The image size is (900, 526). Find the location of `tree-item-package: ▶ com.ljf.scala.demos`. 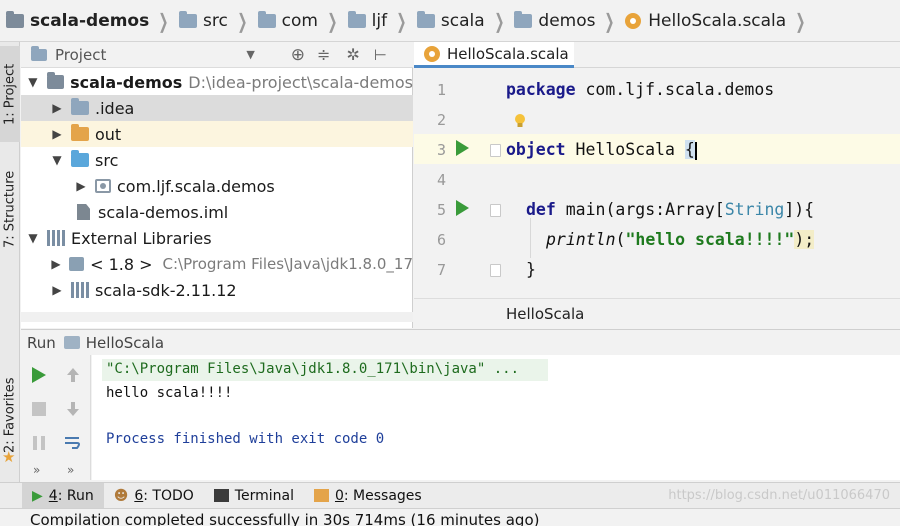

tree-item-package: ▶ com.ljf.scala.demos is located at coordinates (217, 186).